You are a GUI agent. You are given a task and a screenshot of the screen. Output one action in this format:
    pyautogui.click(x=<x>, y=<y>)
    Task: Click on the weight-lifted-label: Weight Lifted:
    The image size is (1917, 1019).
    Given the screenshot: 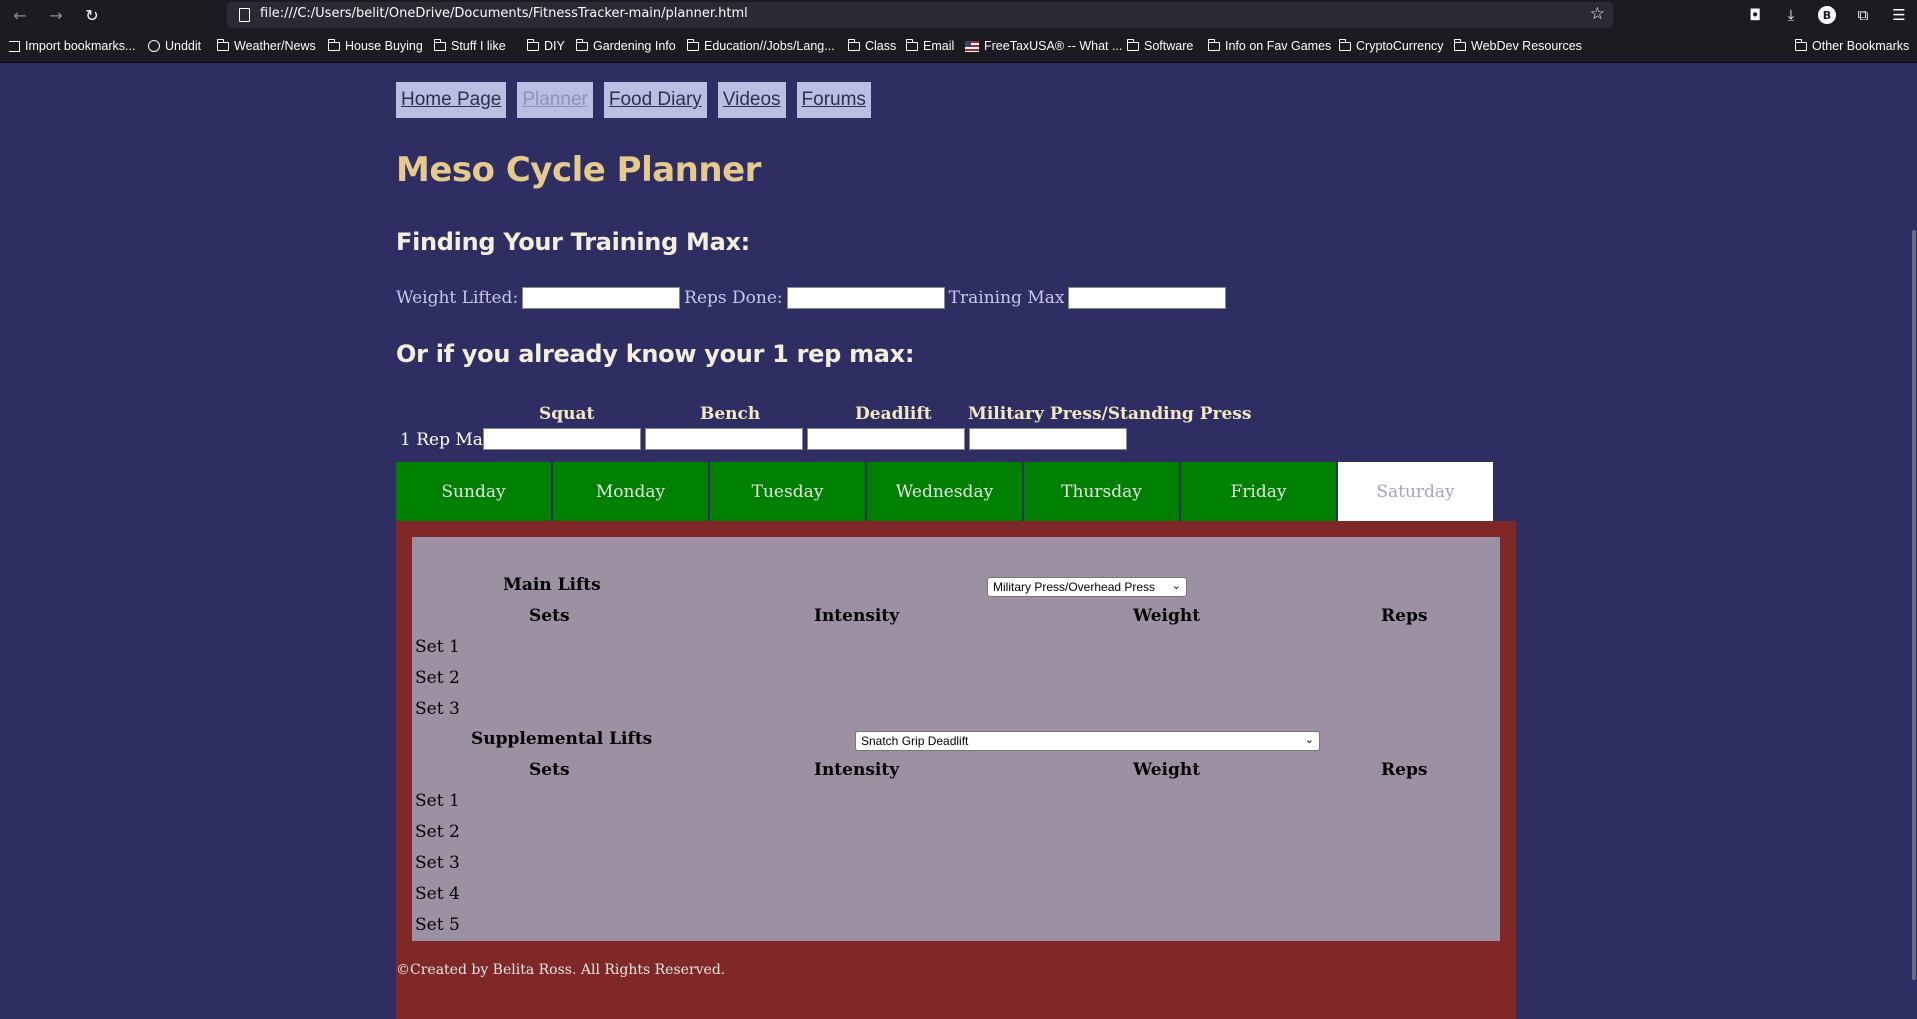 What is the action you would take?
    pyautogui.click(x=457, y=298)
    